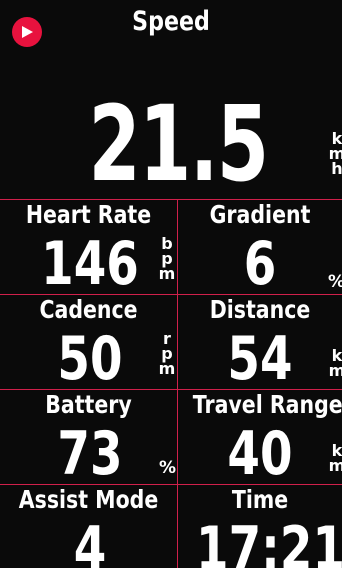  I want to click on distance-label: Distance, so click(260, 309).